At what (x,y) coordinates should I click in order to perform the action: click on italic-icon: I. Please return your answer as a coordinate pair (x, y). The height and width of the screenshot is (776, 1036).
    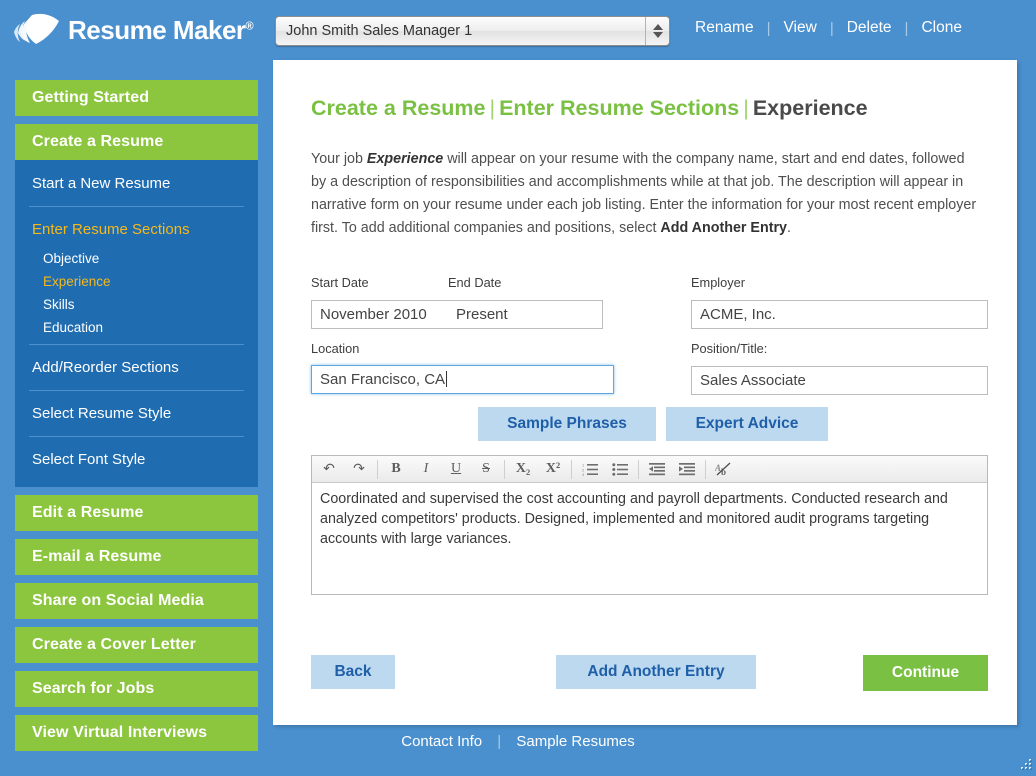
    Looking at the image, I should click on (426, 469).